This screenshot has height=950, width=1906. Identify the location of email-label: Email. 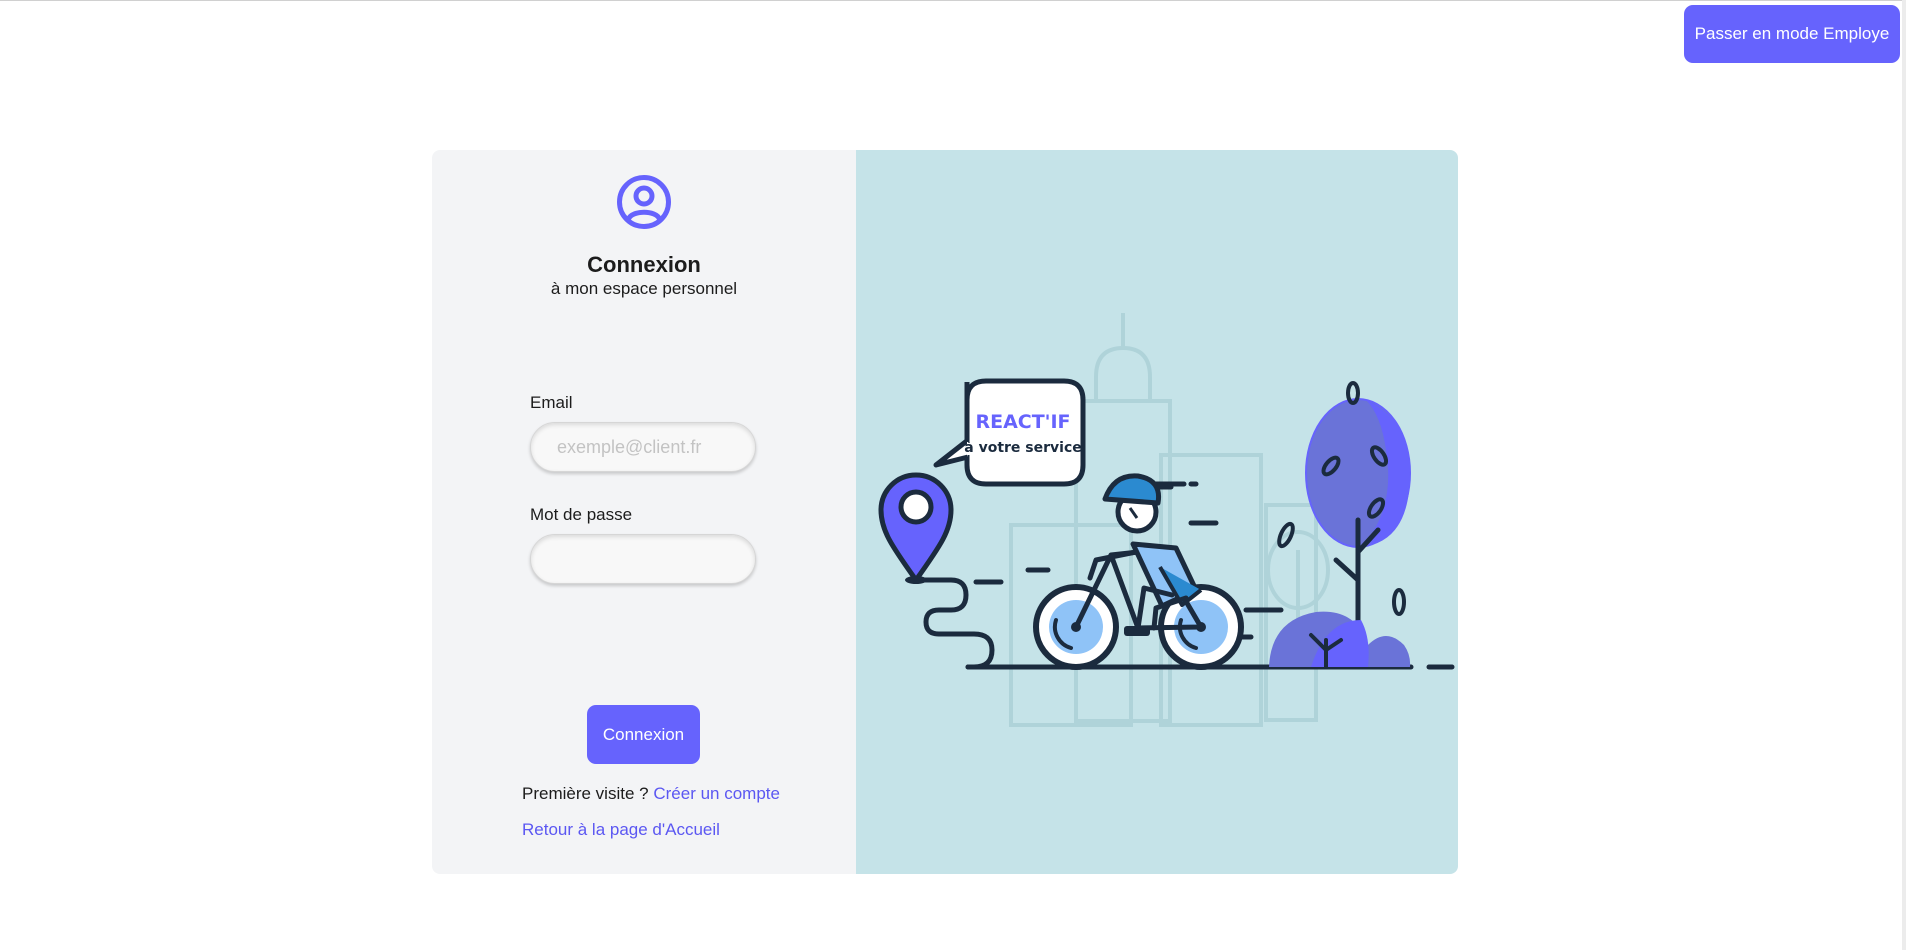
(551, 402).